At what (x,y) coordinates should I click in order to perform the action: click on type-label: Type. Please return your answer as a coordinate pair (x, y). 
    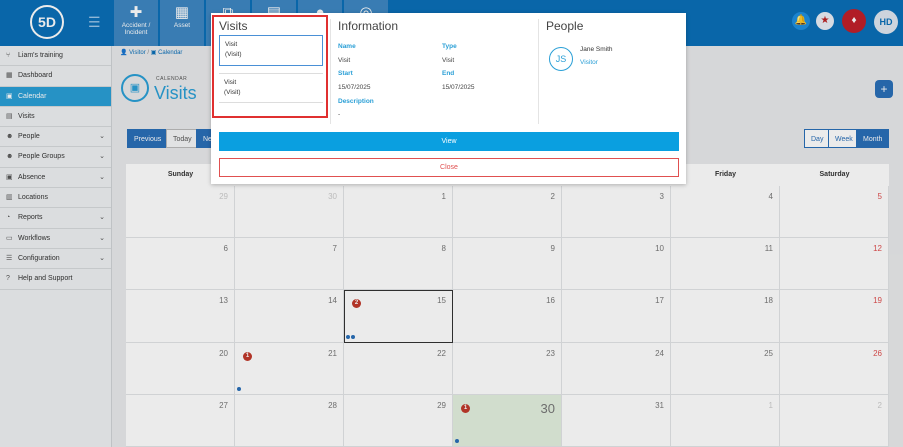
    Looking at the image, I should click on (449, 46).